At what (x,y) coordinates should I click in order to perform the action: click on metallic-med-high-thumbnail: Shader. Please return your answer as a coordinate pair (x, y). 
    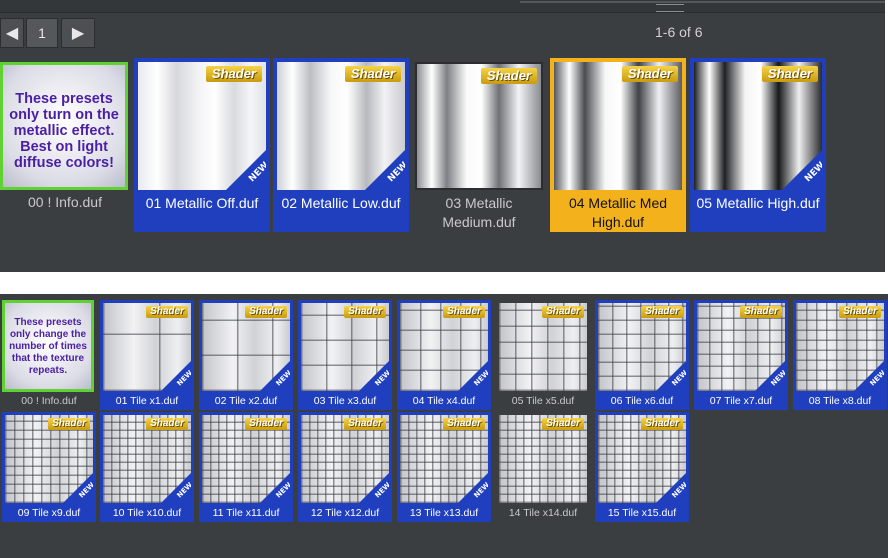
    Looking at the image, I should click on (618, 126).